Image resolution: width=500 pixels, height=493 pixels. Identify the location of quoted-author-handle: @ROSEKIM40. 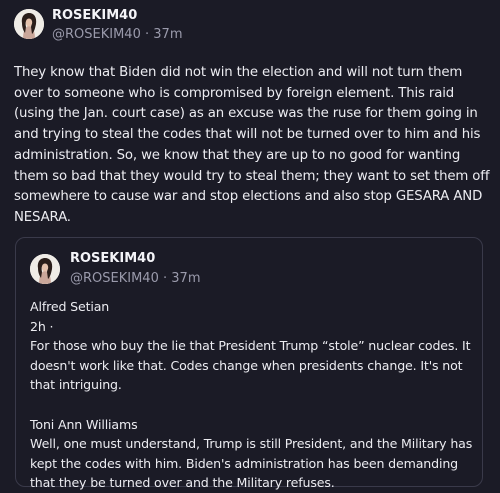
(114, 278).